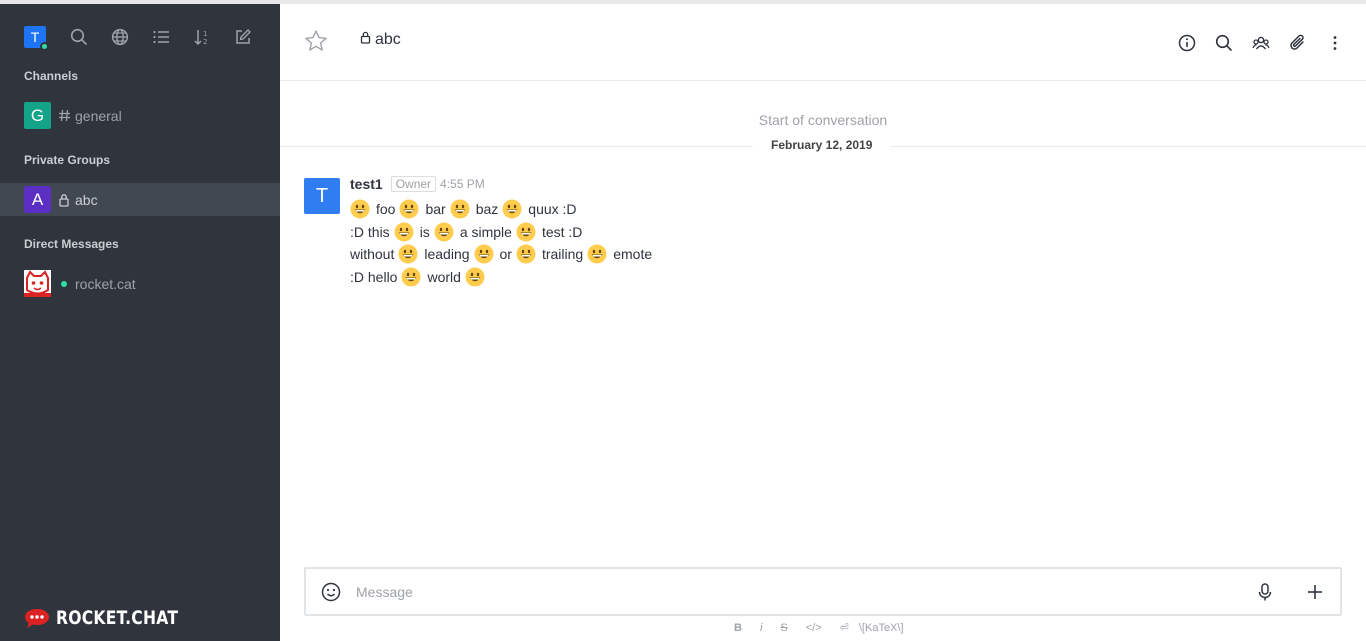 The width and height of the screenshot is (1366, 641). I want to click on format-code-button: </>, so click(814, 628).